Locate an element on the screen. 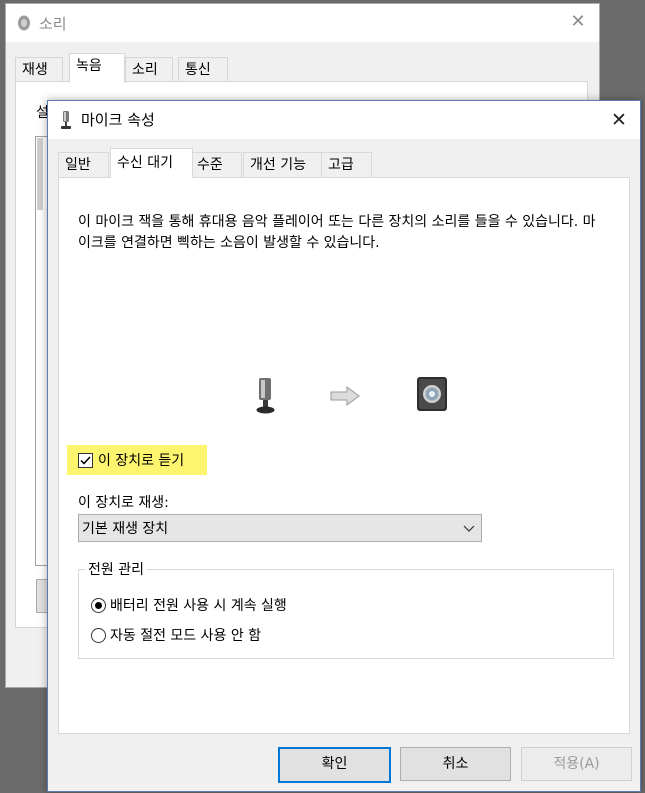 The height and width of the screenshot is (793, 645). dialog-titlebar: 마이크 속성 ✕ is located at coordinates (344, 120).